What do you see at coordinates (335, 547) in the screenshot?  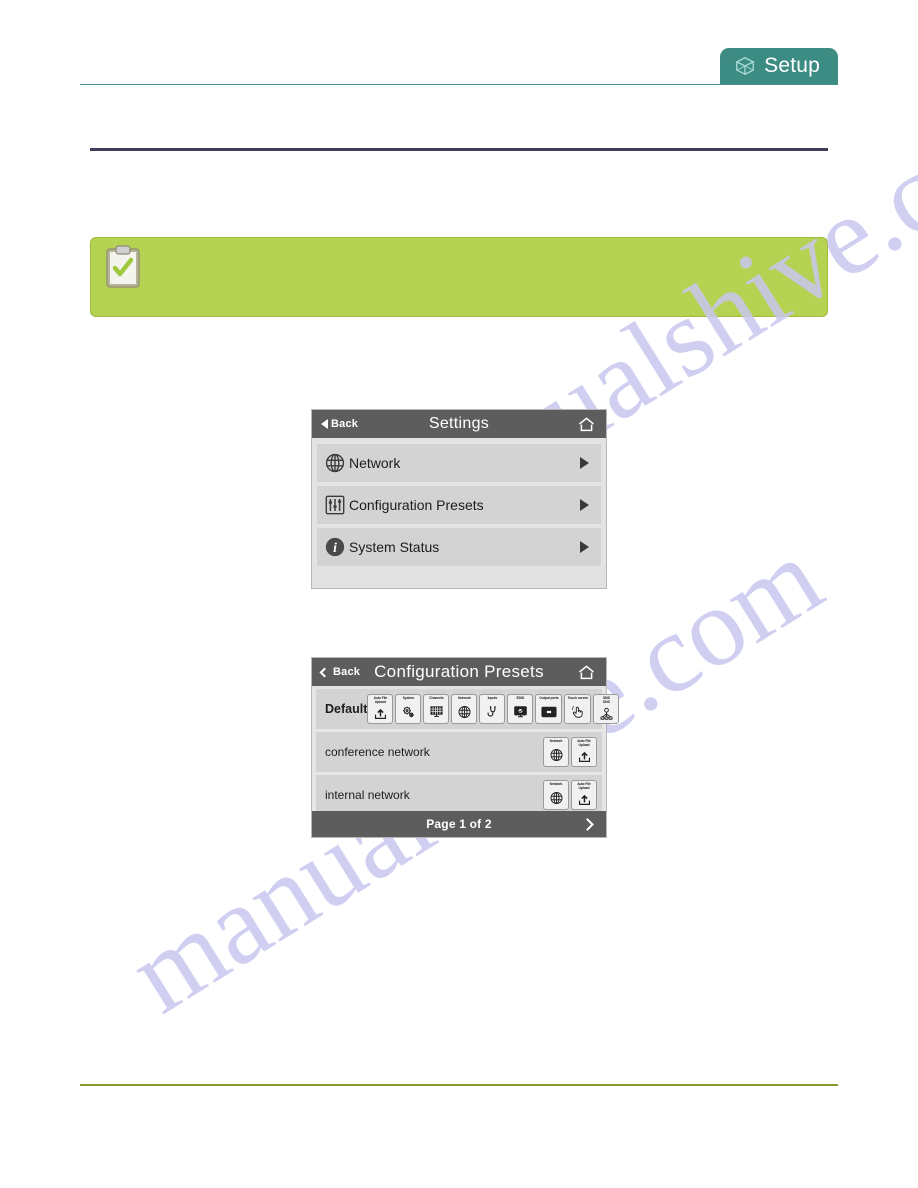 I see `svg-text: i` at bounding box center [335, 547].